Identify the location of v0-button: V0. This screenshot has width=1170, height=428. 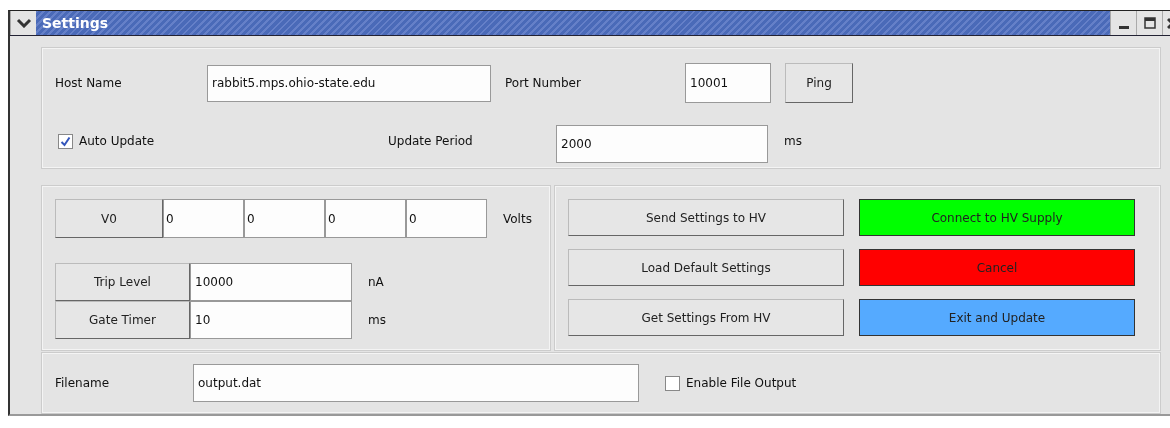
(109, 218).